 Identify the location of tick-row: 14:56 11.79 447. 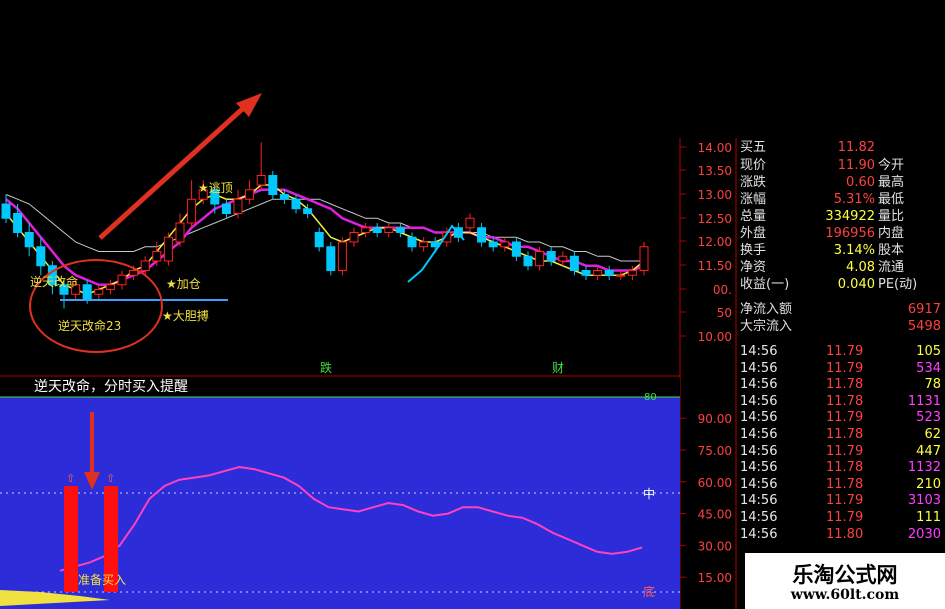
(840, 452).